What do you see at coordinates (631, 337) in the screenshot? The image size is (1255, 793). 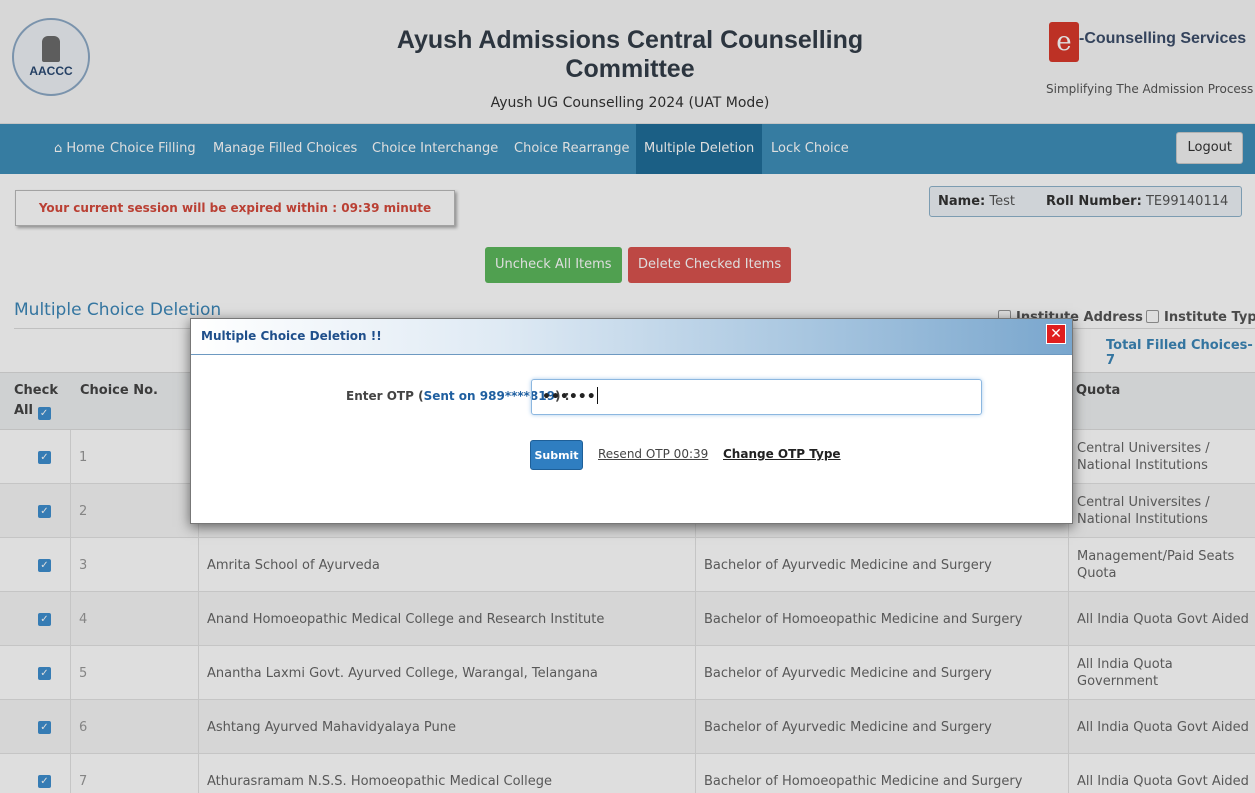 I see `dialog-titlebar: Multiple Choice Deletion !! ✕` at bounding box center [631, 337].